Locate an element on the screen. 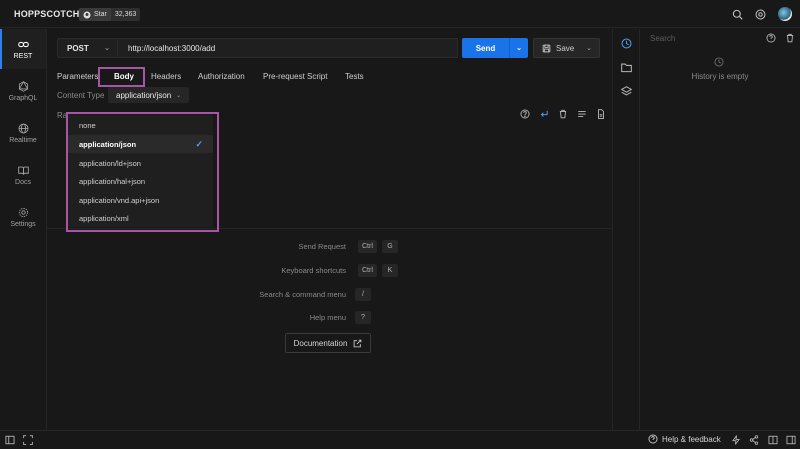 The width and height of the screenshot is (800, 449). method-value: POST is located at coordinates (78, 48).